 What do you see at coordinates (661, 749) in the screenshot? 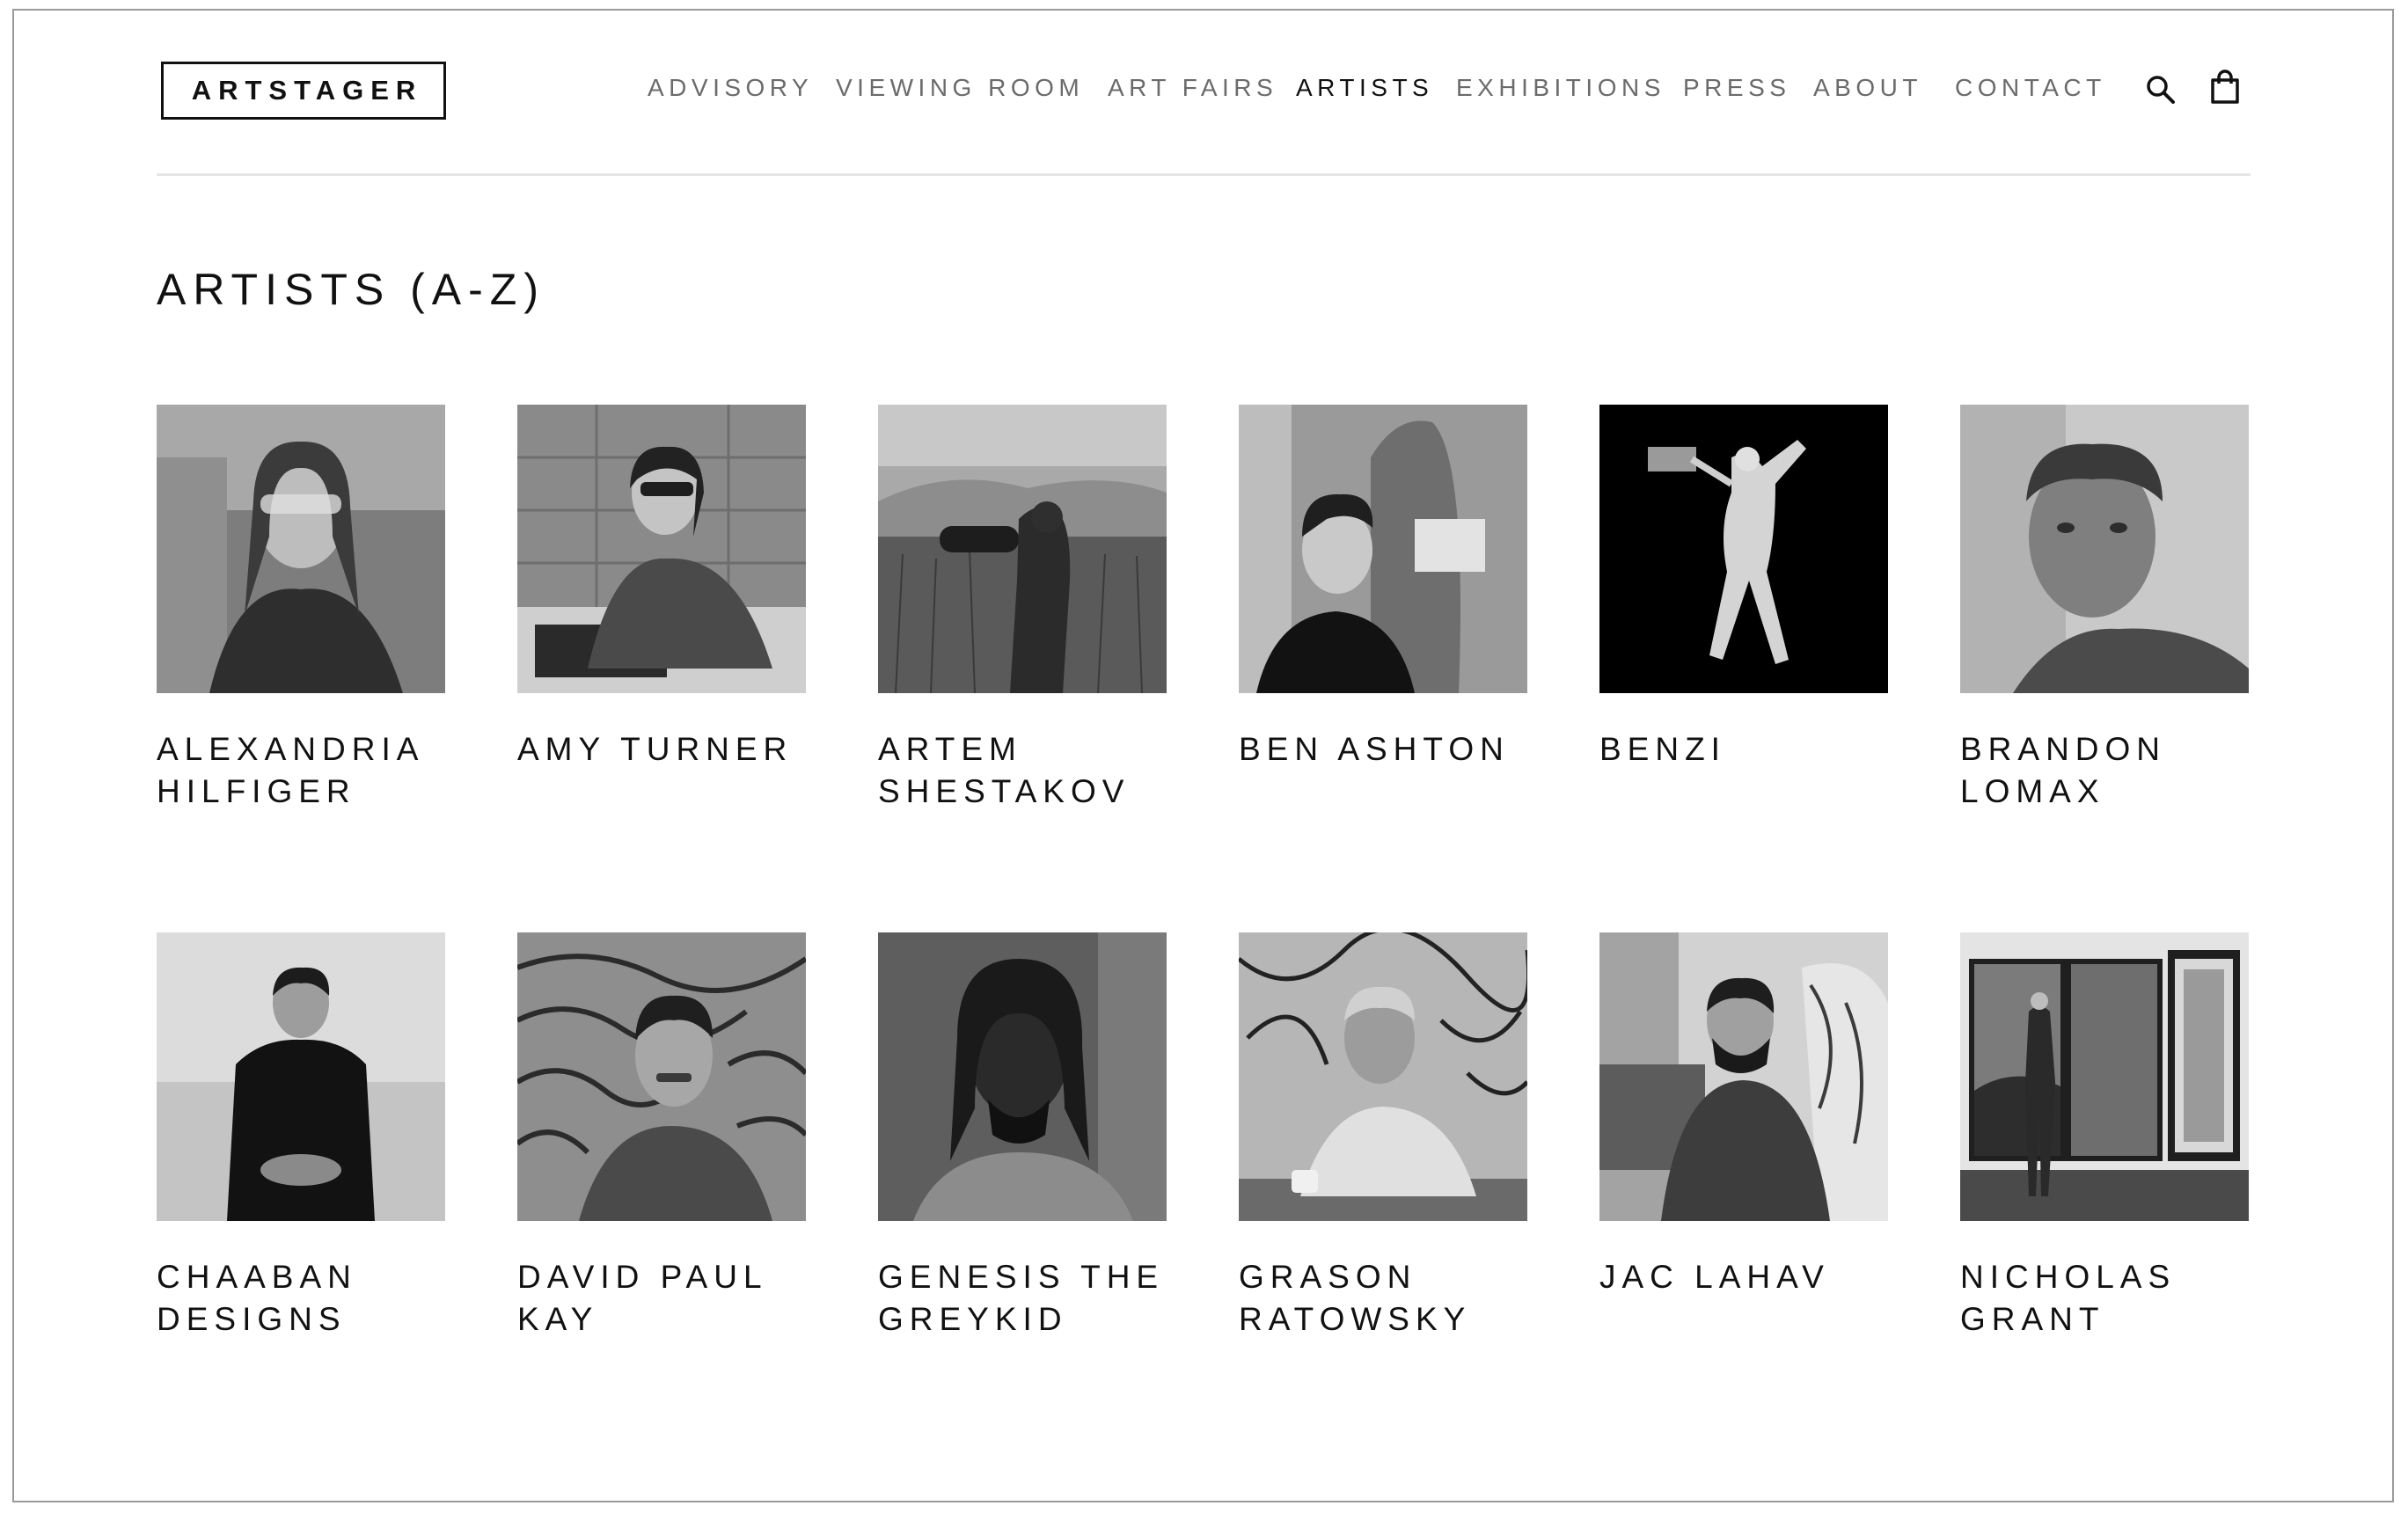
I see `artist-name: AMY TURNER` at bounding box center [661, 749].